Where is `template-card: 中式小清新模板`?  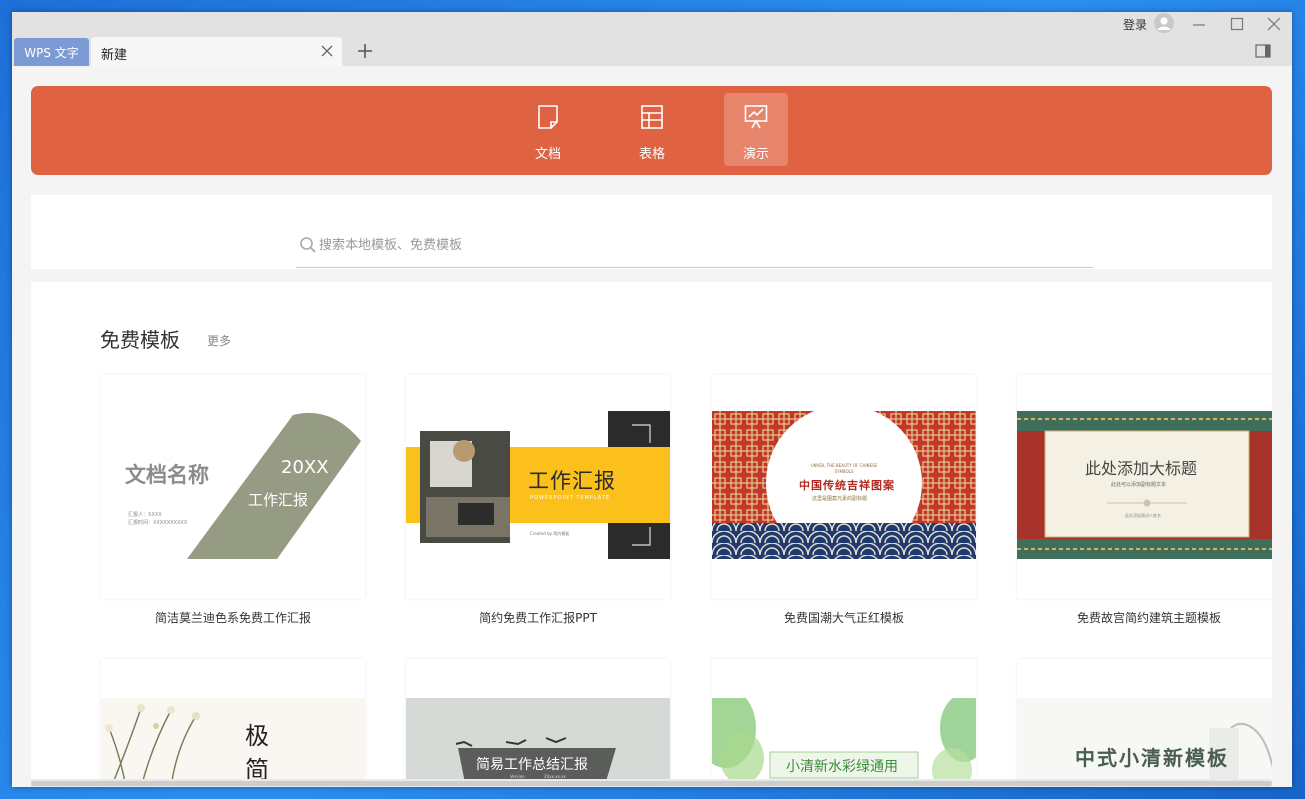 template-card: 中式小清新模板 is located at coordinates (1144, 723).